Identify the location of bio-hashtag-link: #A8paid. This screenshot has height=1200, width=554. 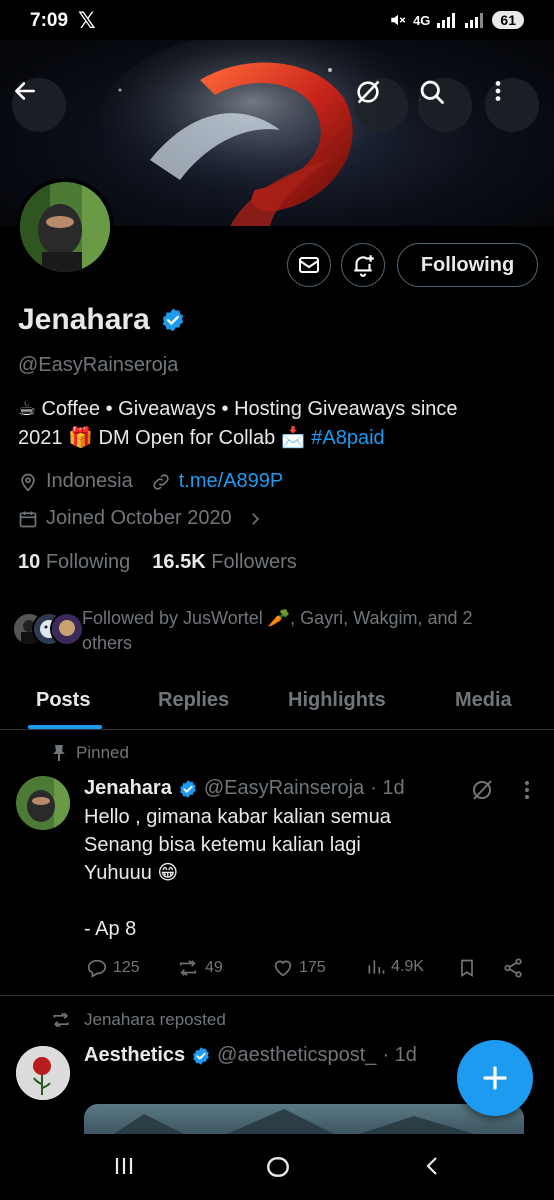
(347, 438).